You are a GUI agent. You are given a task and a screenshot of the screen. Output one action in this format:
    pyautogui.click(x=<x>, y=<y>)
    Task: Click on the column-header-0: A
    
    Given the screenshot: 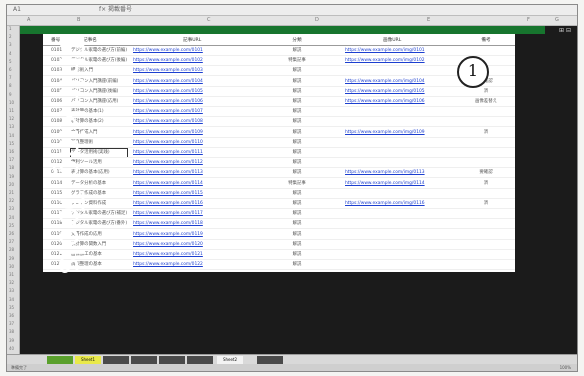 What is the action you would take?
    pyautogui.click(x=28, y=20)
    